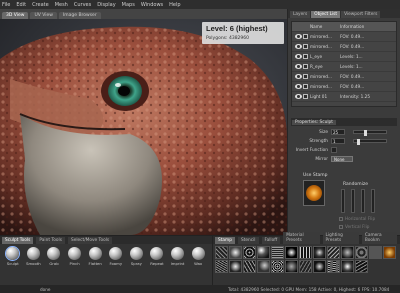 This screenshot has height=293, width=400. I want to click on tool-imprint: Imprint, so click(178, 256).